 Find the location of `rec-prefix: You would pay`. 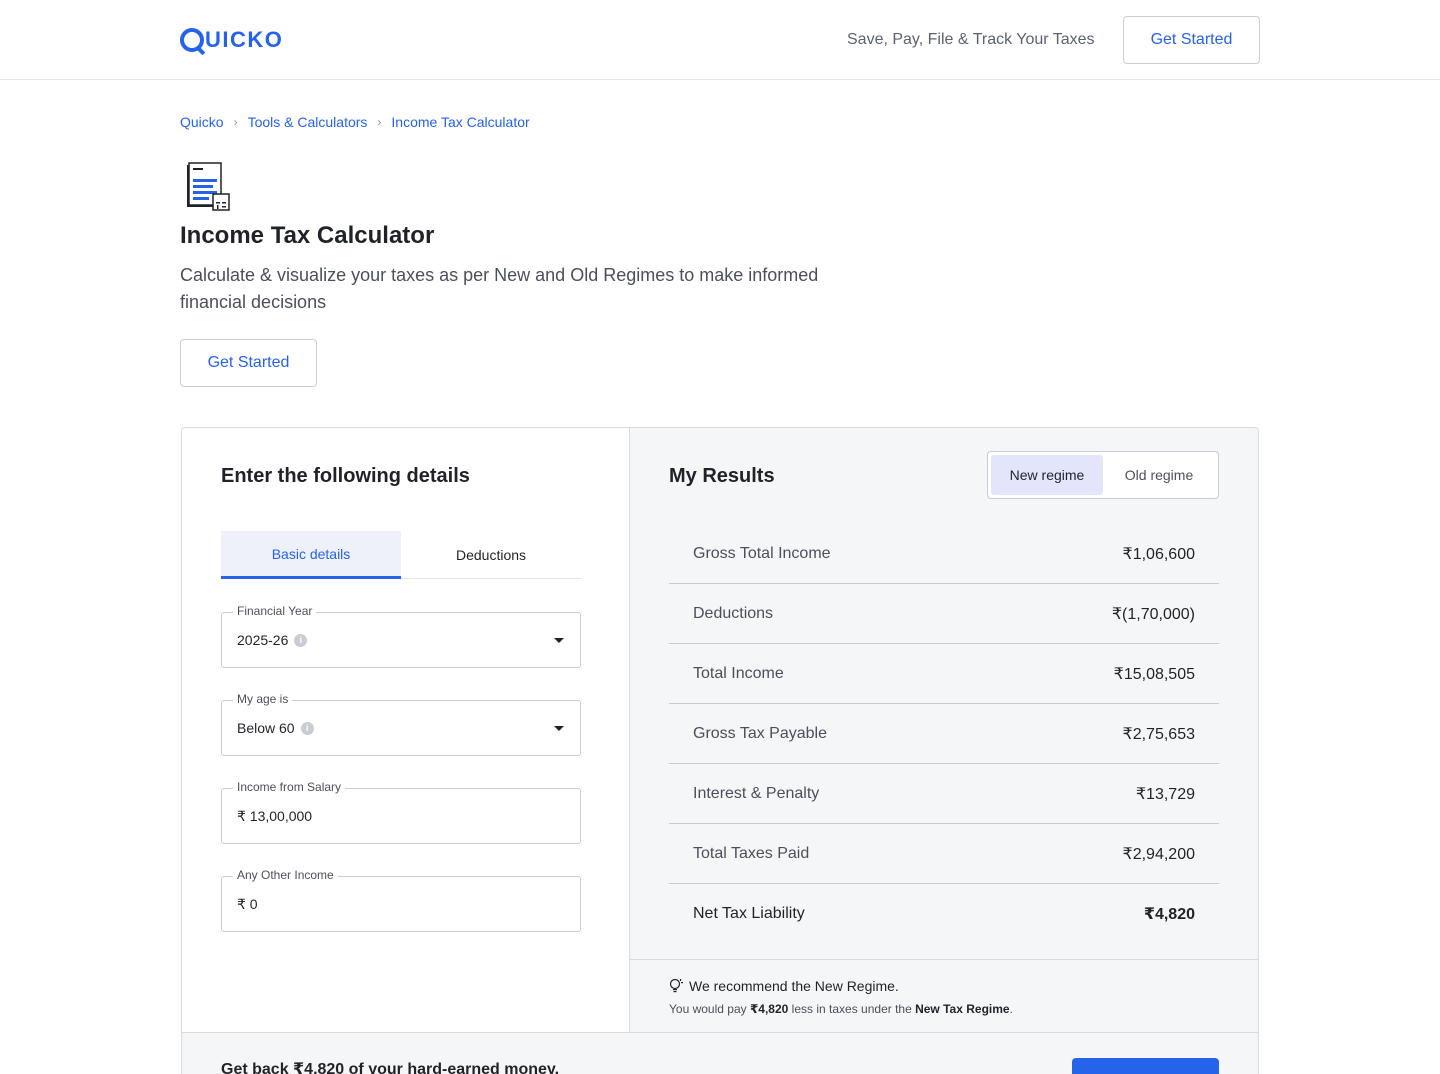

rec-prefix: You would pay is located at coordinates (709, 1009).